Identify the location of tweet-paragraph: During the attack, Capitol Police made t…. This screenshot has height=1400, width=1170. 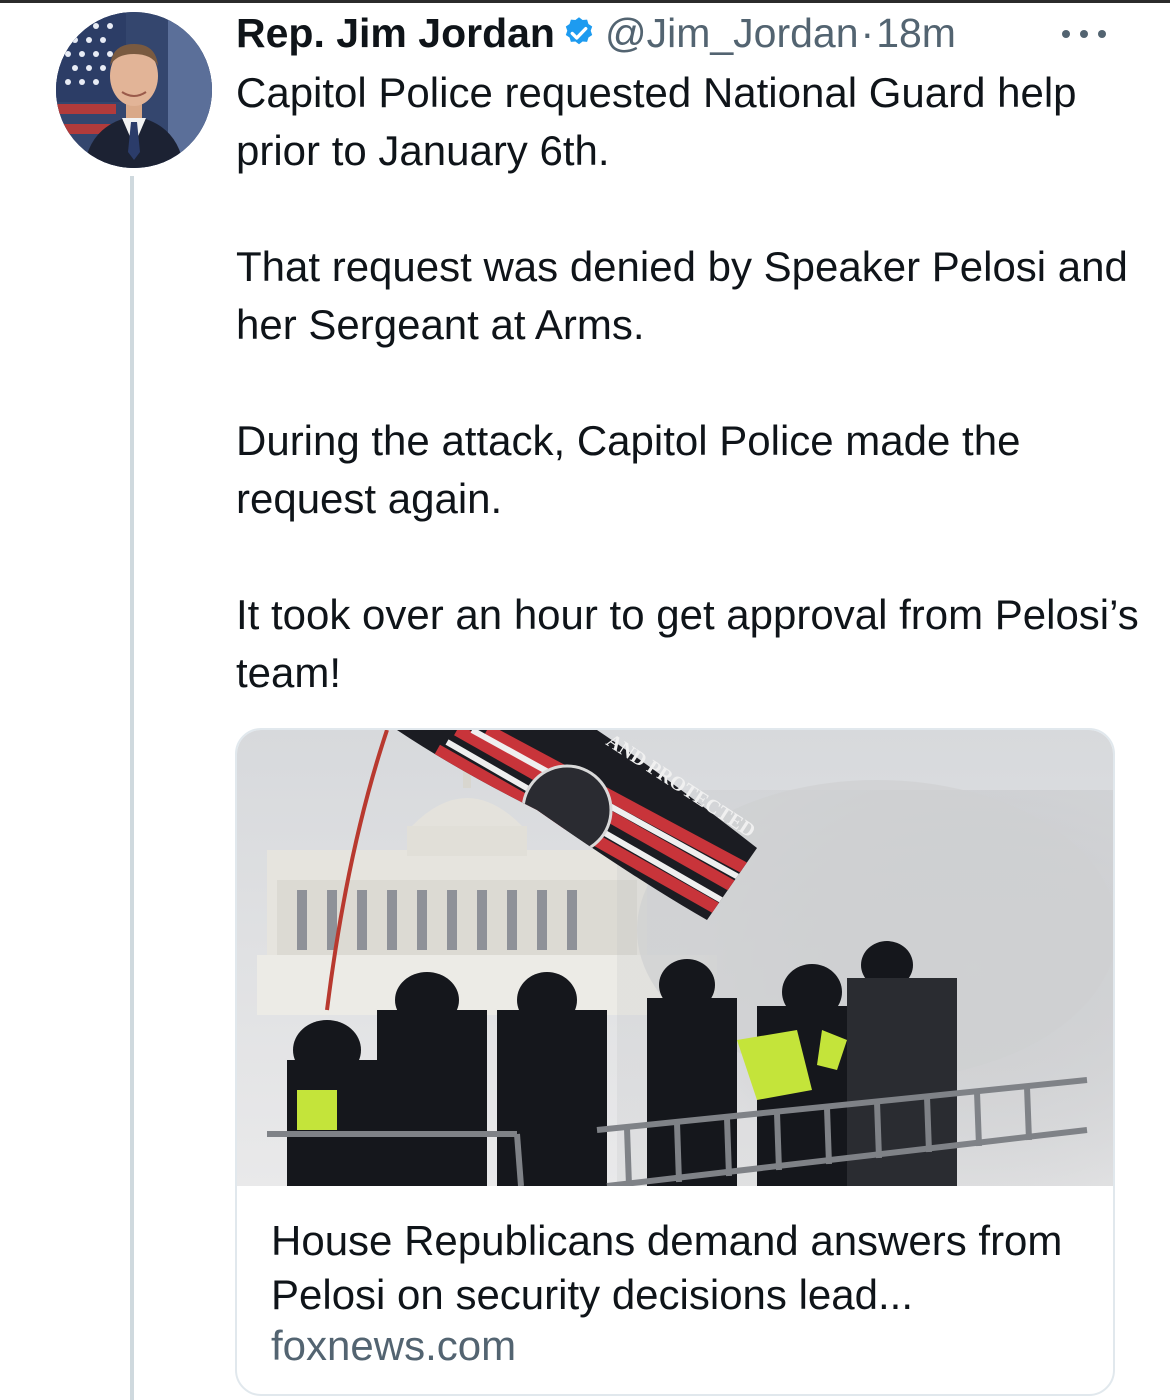
(628, 469).